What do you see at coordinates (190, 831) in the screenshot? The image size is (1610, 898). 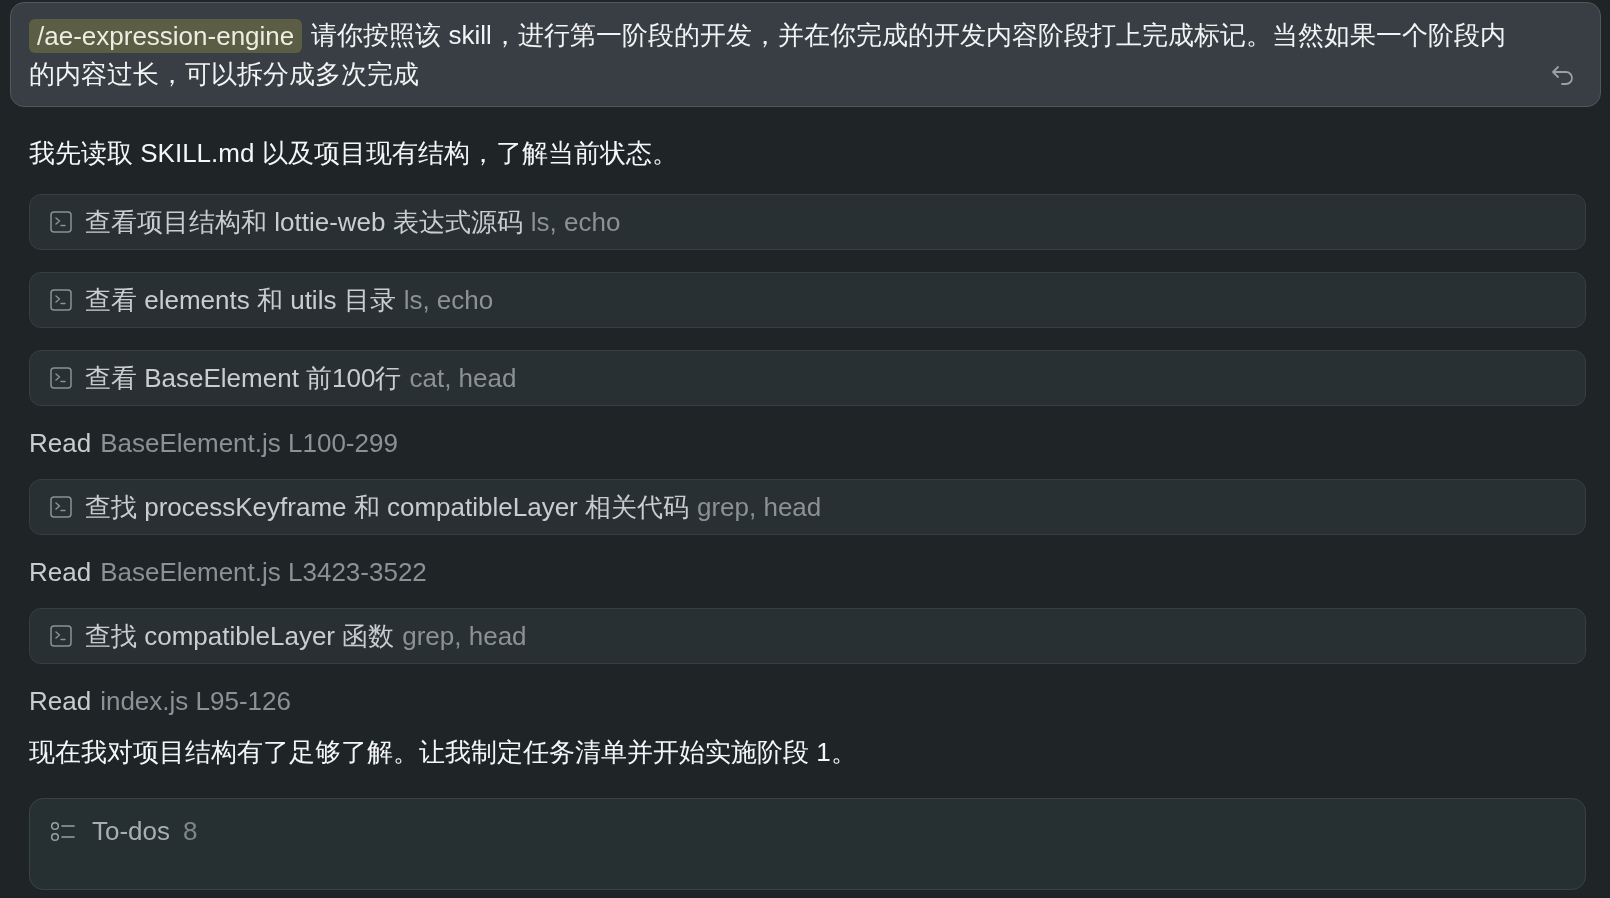 I see `todos-count: 8` at bounding box center [190, 831].